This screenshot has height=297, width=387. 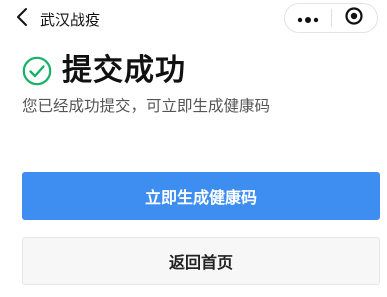 I want to click on close-button, so click(x=354, y=18).